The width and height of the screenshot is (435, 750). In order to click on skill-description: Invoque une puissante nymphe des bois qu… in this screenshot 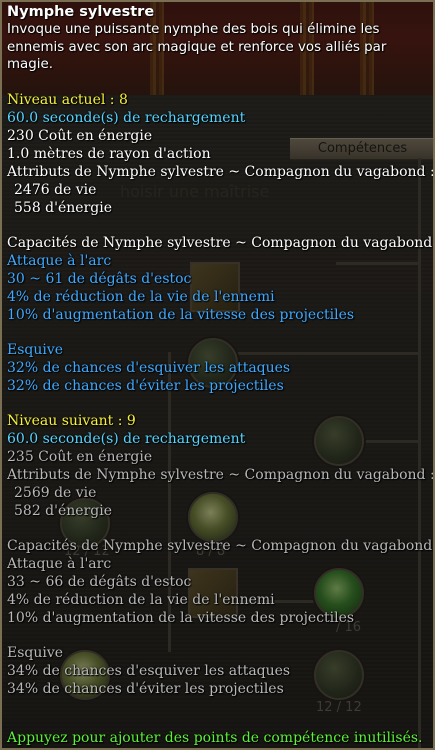, I will do `click(197, 47)`.